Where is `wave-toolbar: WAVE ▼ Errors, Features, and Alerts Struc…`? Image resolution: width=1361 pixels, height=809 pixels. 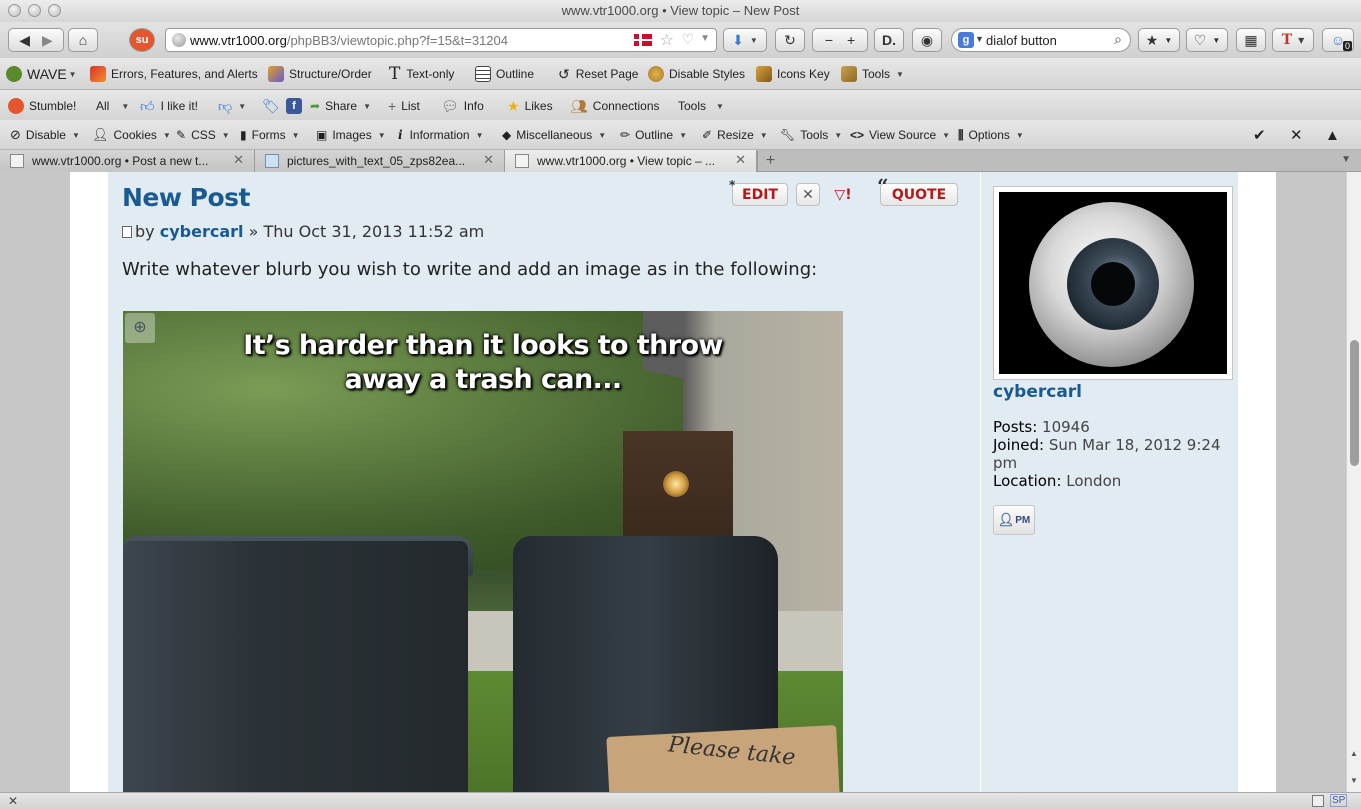
wave-toolbar: WAVE ▼ Errors, Features, and Alerts Struc… is located at coordinates (680, 74).